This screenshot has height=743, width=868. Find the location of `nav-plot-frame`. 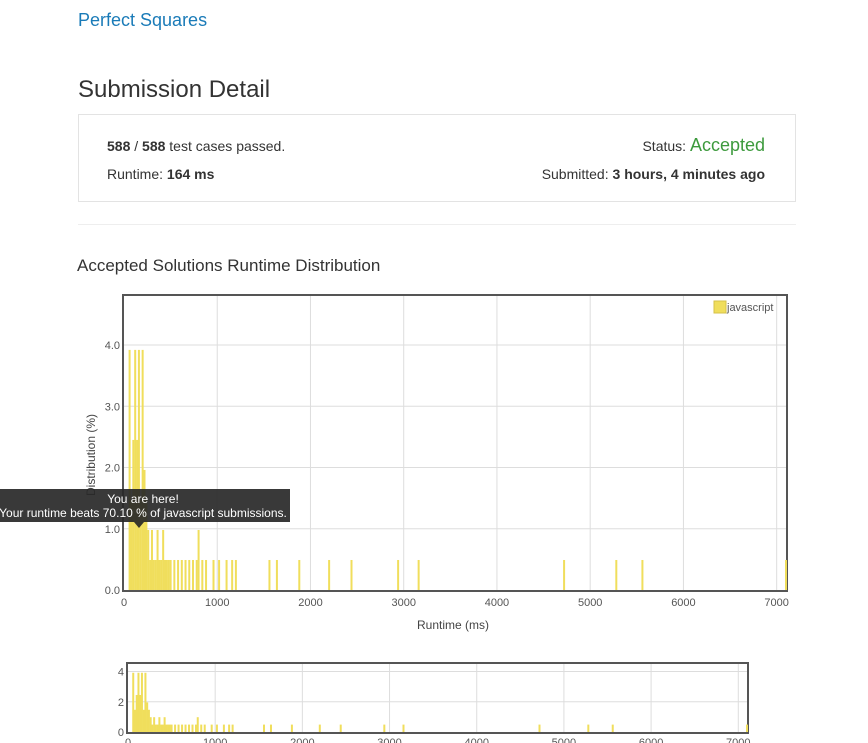

nav-plot-frame is located at coordinates (437, 698).